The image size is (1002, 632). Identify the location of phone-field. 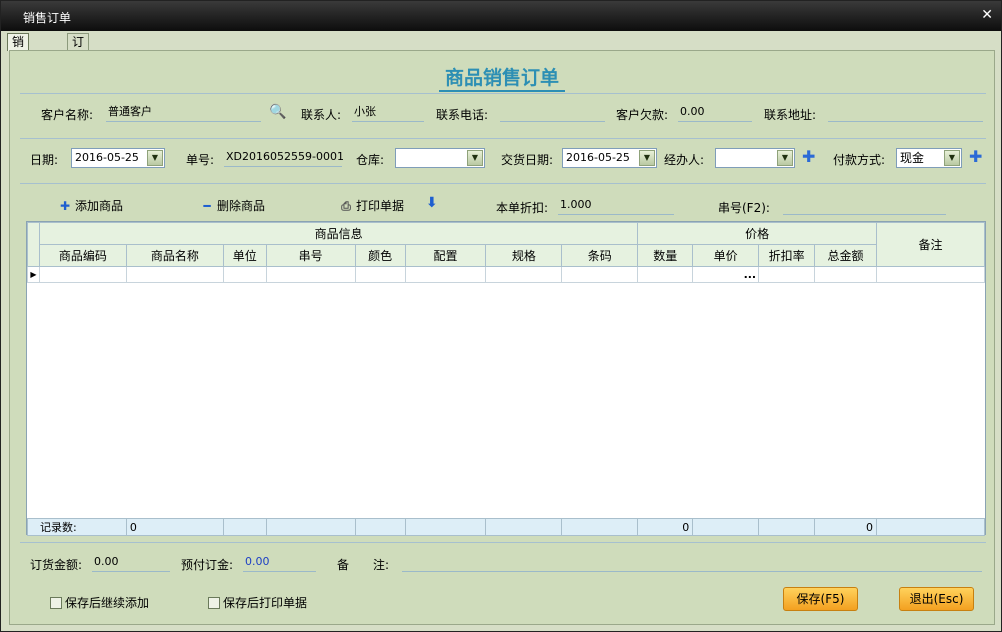
(552, 113).